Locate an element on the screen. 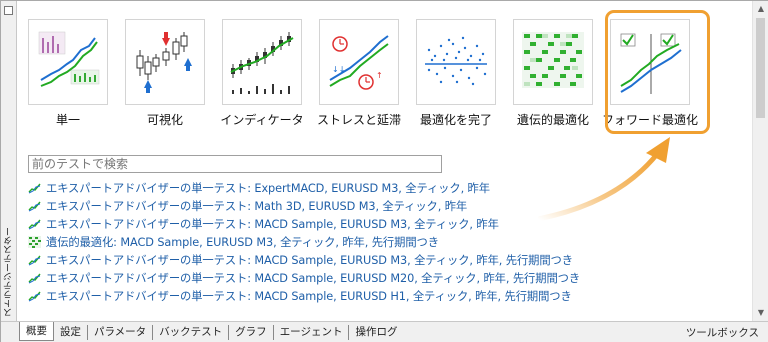 Image resolution: width=768 pixels, height=342 pixels. mode-tile-single is located at coordinates (68, 62).